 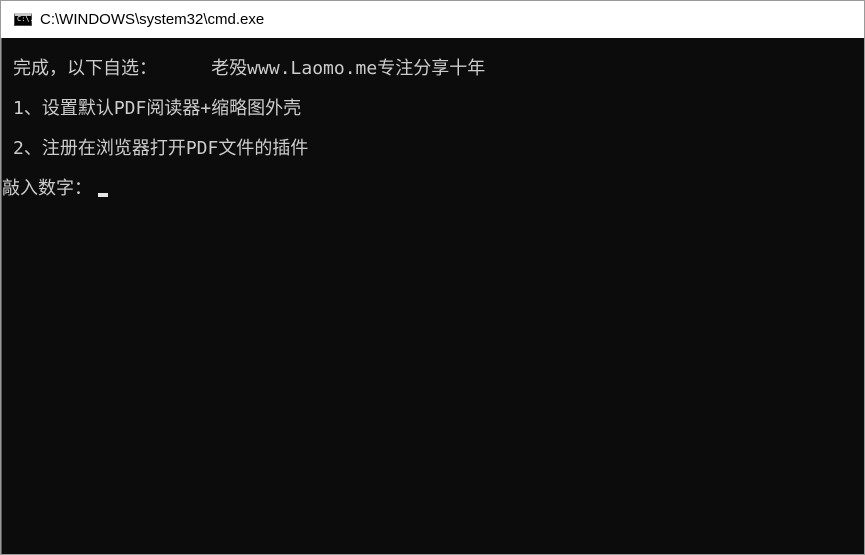 I want to click on console-line: 完成，以下自选： 老殁www.Laomo.me专注分享十年, so click(x=249, y=68).